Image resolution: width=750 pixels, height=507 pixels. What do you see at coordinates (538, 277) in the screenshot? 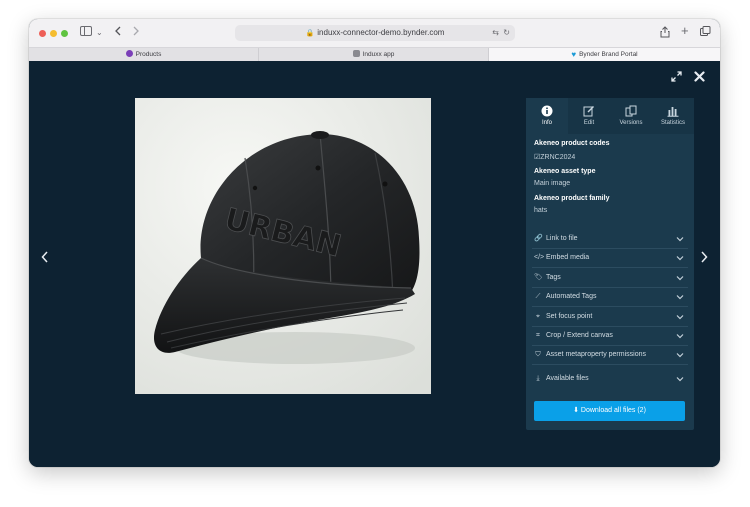
I see `tag-icon: 🏷` at bounding box center [538, 277].